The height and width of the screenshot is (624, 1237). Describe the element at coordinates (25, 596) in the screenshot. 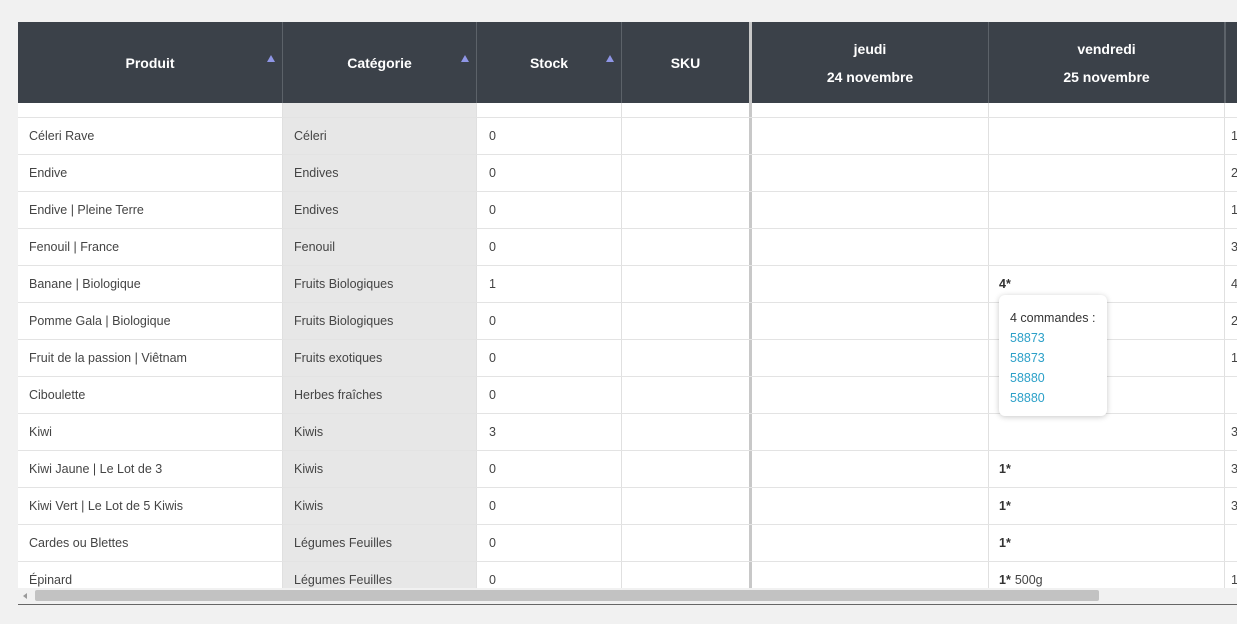

I see `scroll-left-icon` at that location.